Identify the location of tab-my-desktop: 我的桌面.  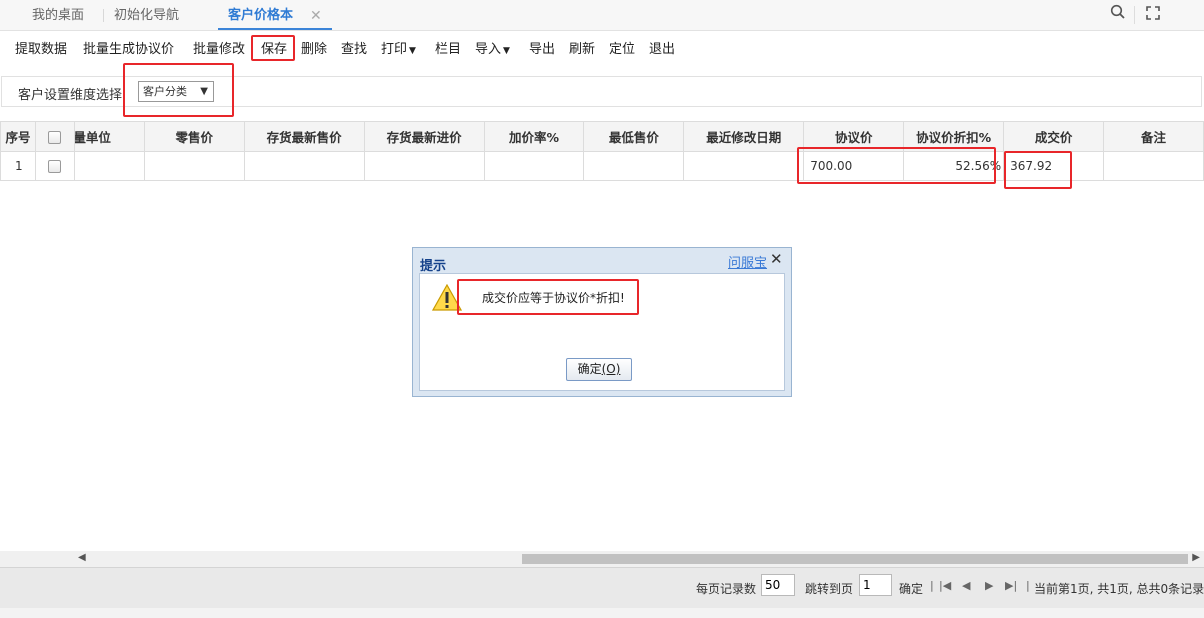
(58, 15).